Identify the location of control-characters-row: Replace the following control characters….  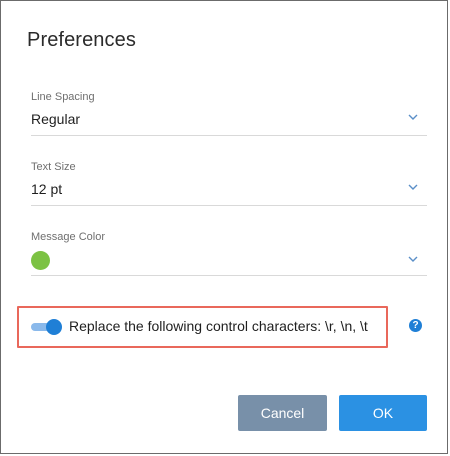
(202, 327).